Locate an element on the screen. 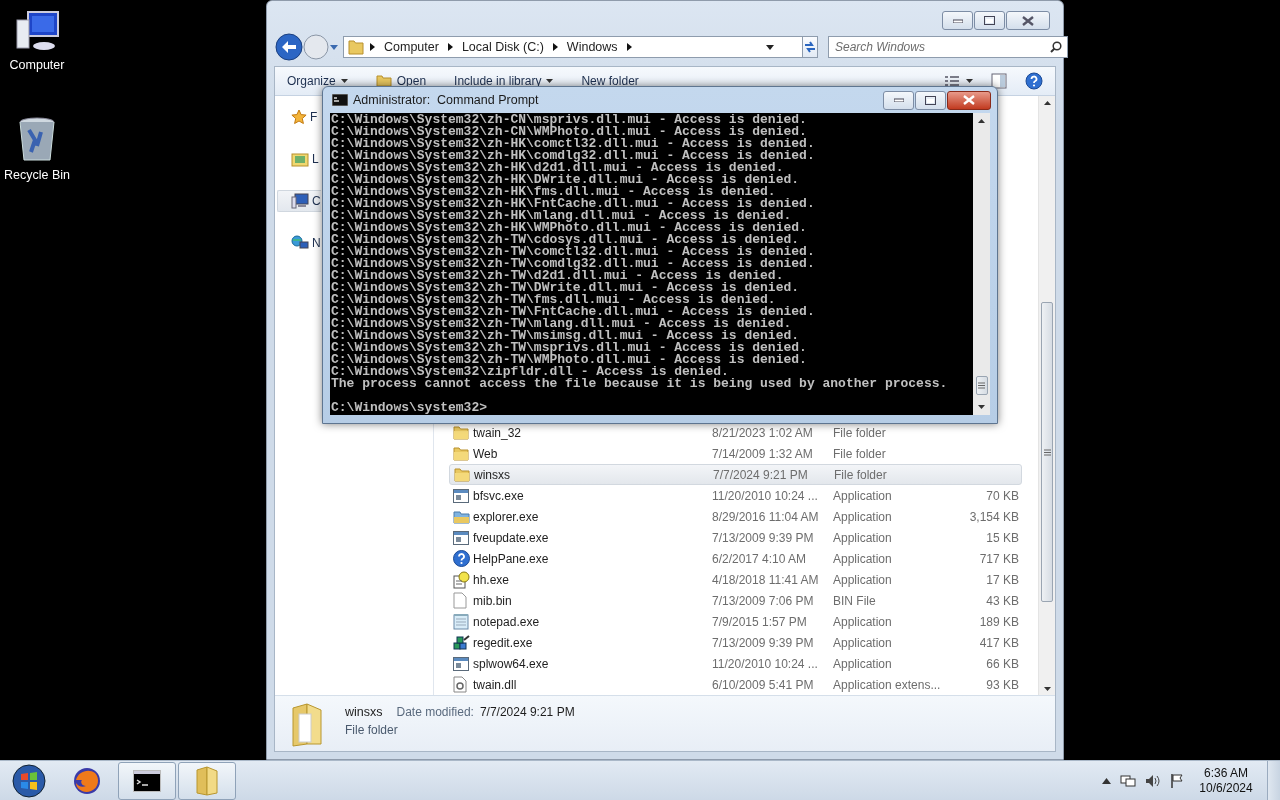 The width and height of the screenshot is (1280, 800). command-prompt: C:\Windows\system32> is located at coordinates (652, 408).